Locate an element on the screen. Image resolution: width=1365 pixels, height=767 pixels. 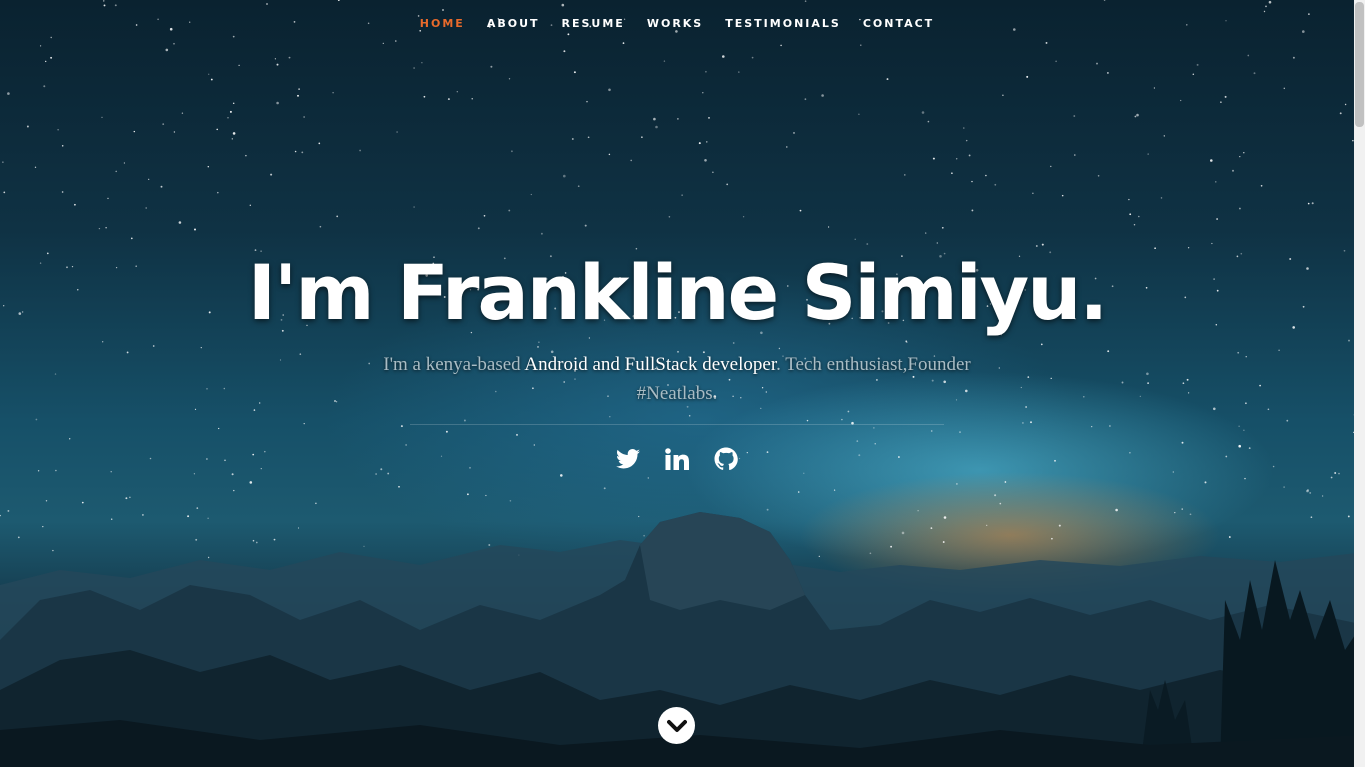
github-link is located at coordinates (726, 459).